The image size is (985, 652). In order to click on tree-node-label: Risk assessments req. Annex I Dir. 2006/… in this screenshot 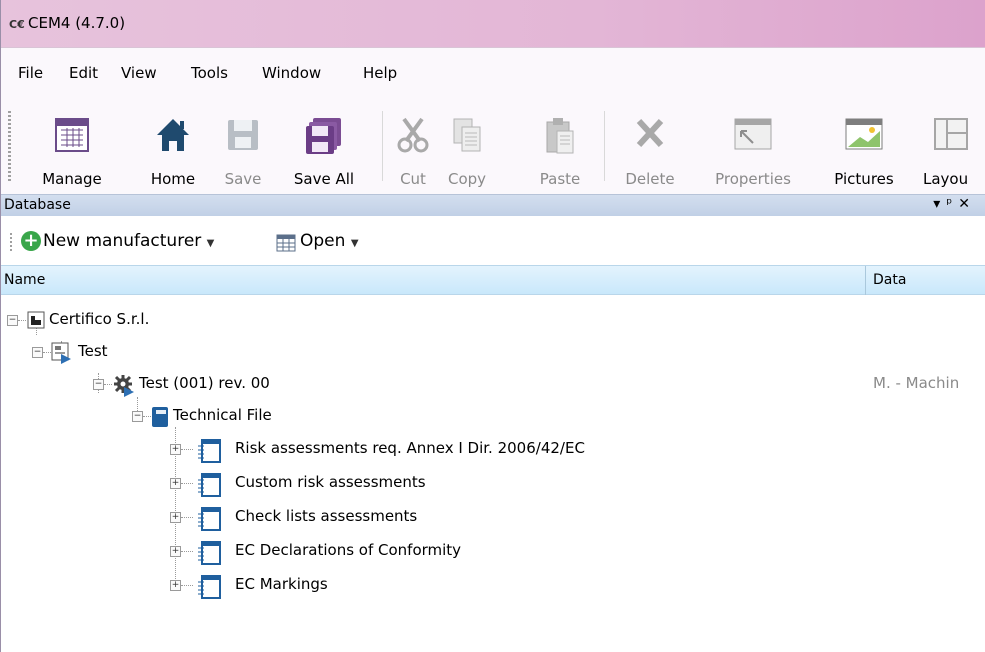, I will do `click(410, 448)`.